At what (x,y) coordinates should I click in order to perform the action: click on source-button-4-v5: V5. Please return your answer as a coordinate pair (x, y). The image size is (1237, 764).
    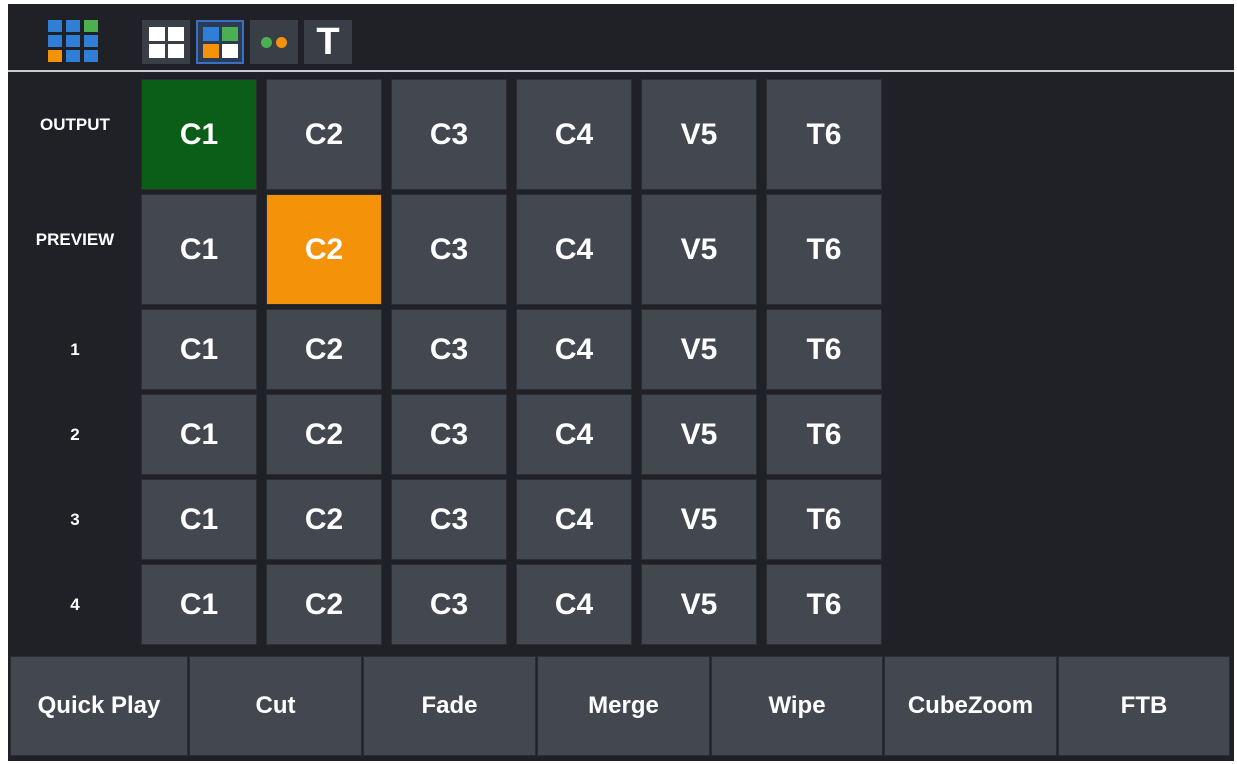
    Looking at the image, I should click on (699, 604).